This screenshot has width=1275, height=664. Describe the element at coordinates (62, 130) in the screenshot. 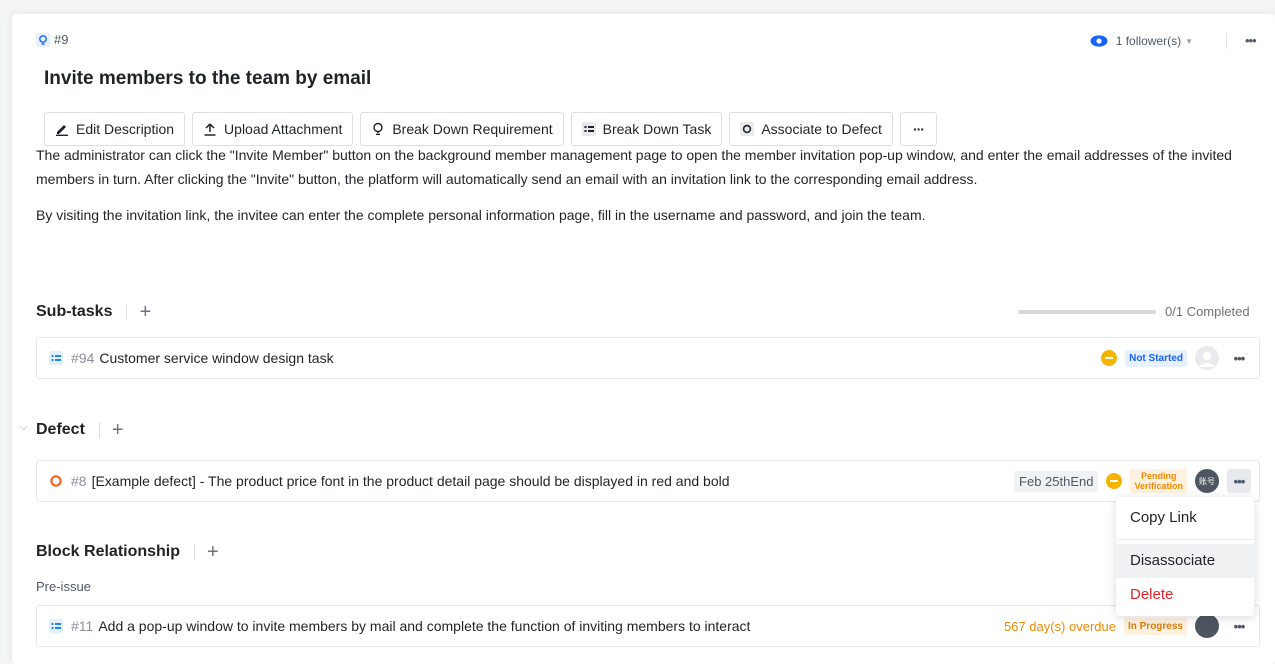

I see `pencil-icon` at that location.